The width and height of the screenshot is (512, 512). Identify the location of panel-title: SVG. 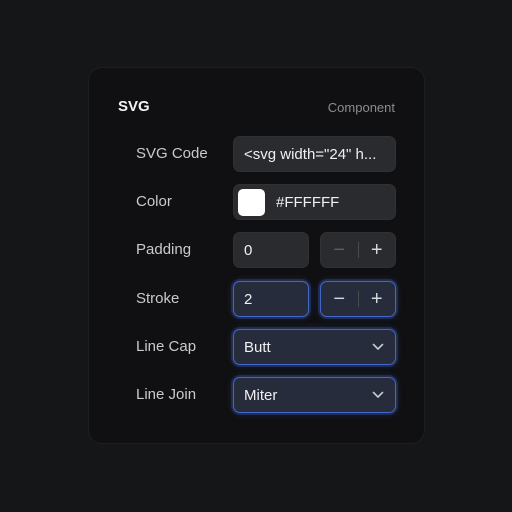
(134, 106).